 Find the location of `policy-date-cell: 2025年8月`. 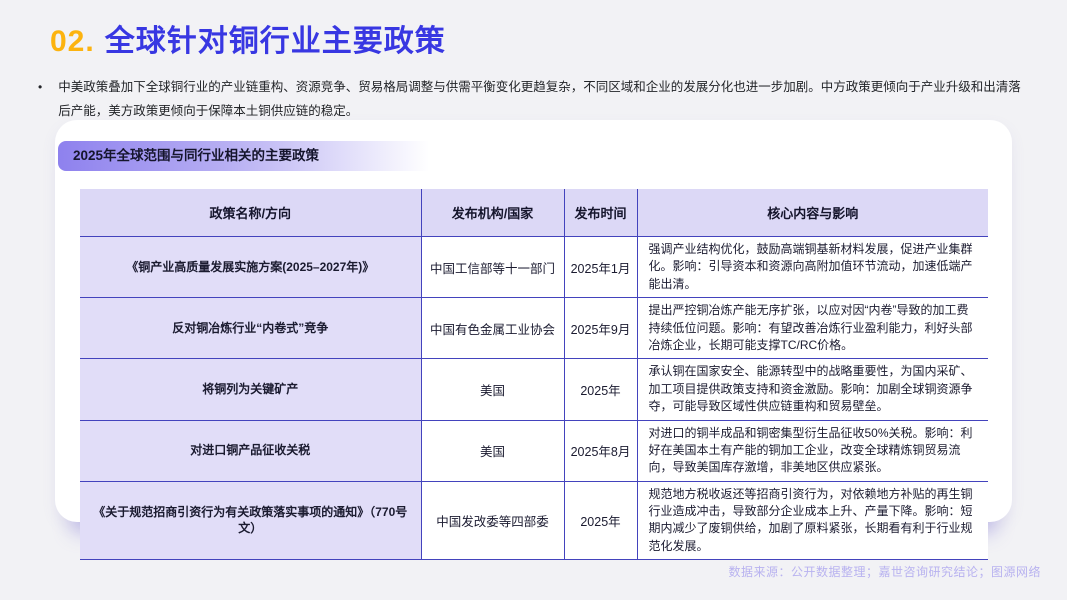

policy-date-cell: 2025年8月 is located at coordinates (601, 451).